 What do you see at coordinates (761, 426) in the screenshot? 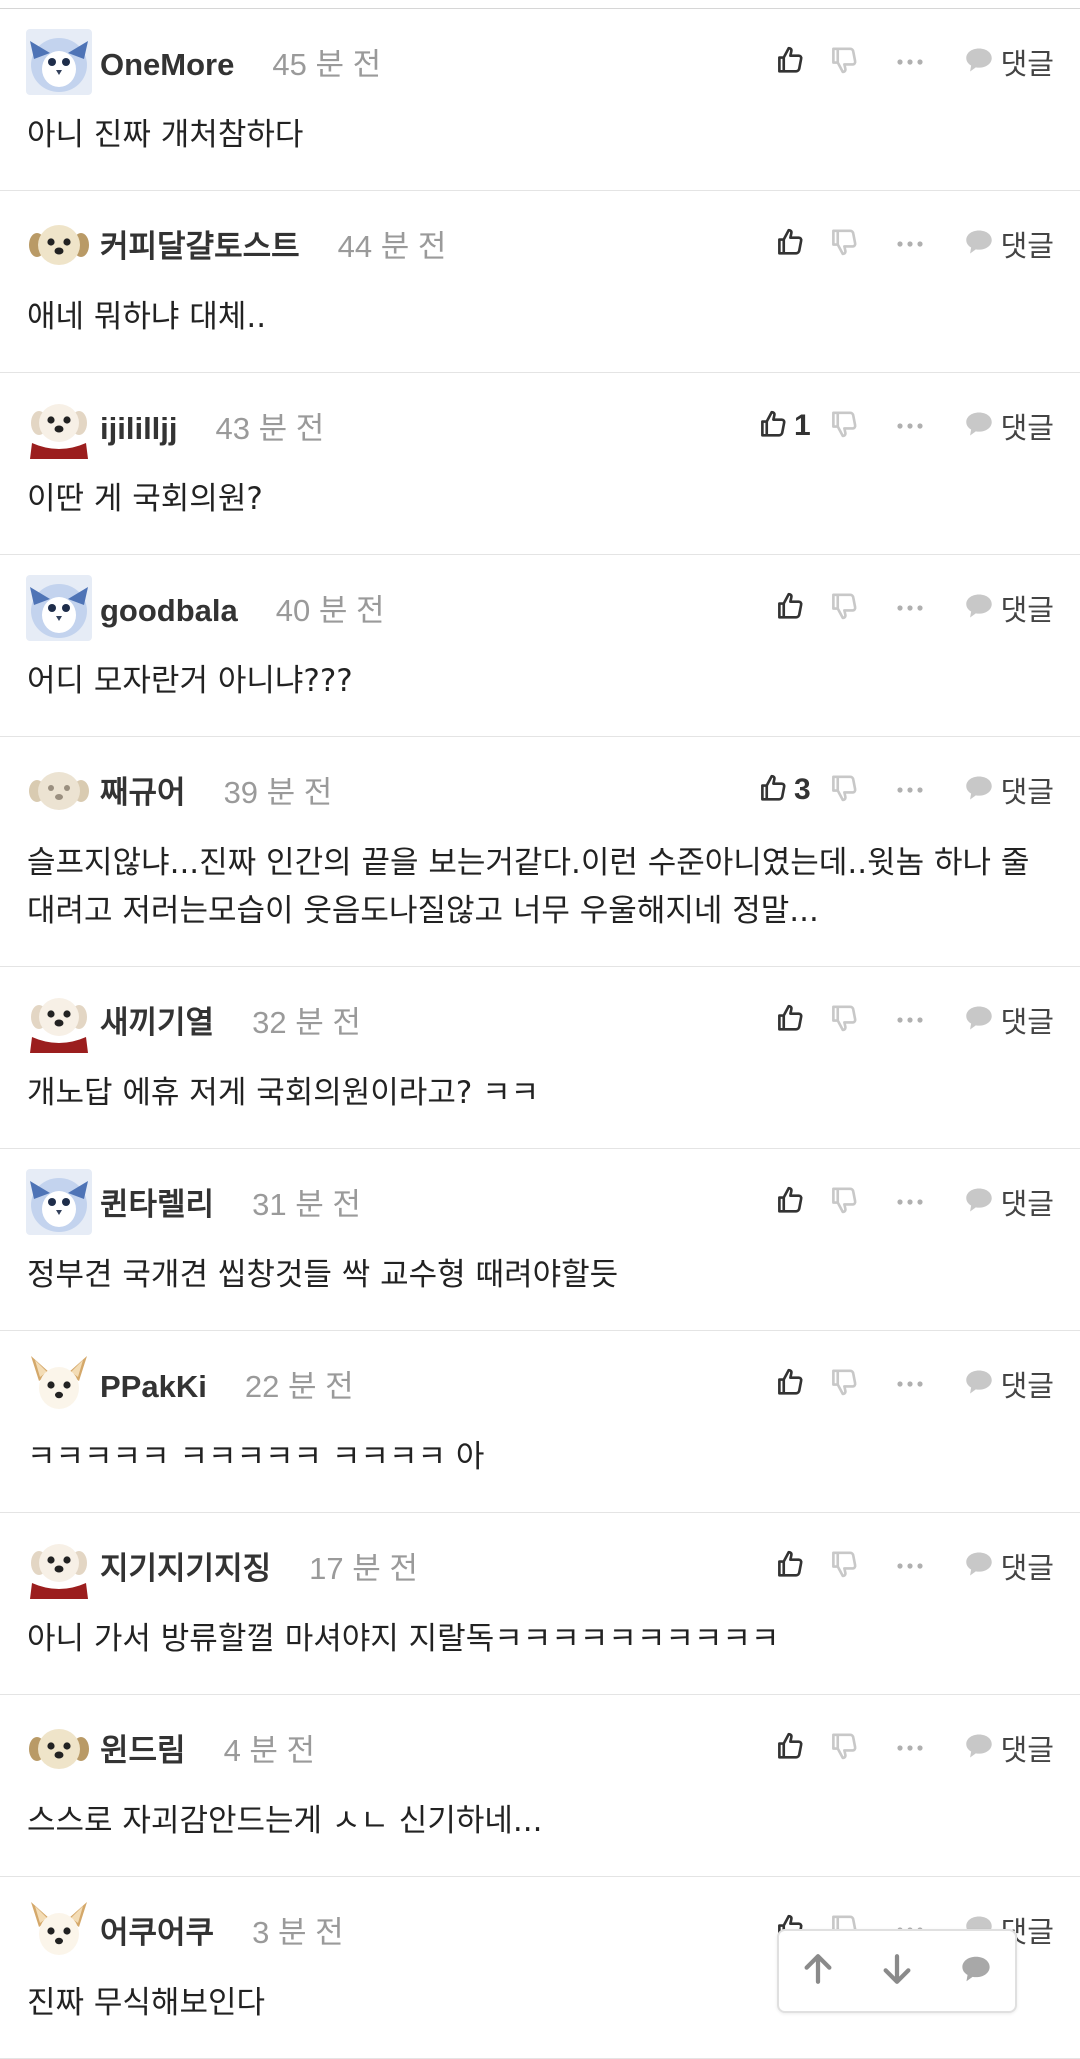
I see `like-button: 1` at bounding box center [761, 426].